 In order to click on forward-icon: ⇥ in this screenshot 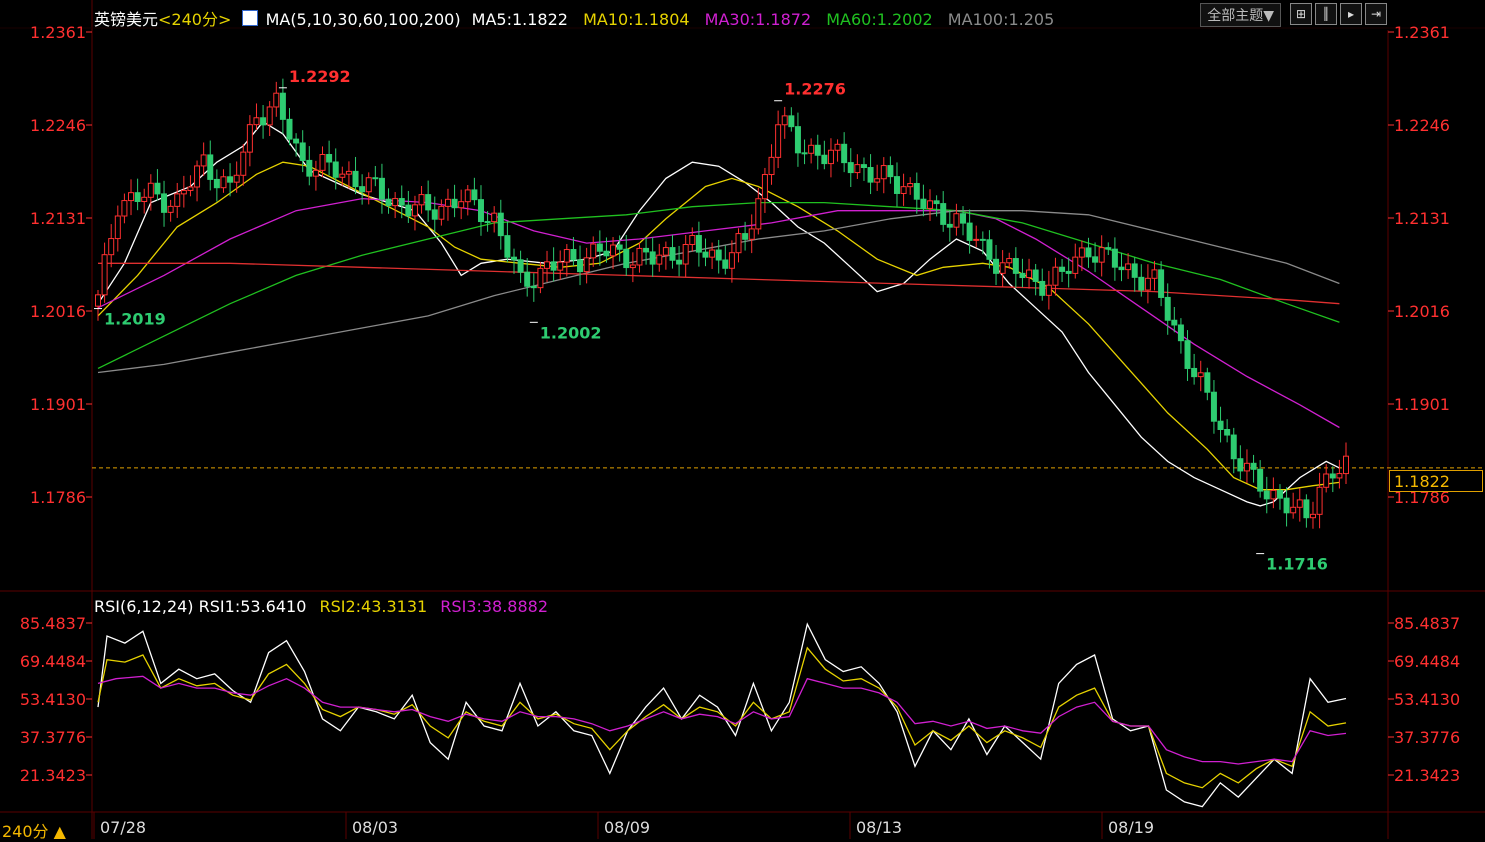, I will do `click(1376, 14)`.